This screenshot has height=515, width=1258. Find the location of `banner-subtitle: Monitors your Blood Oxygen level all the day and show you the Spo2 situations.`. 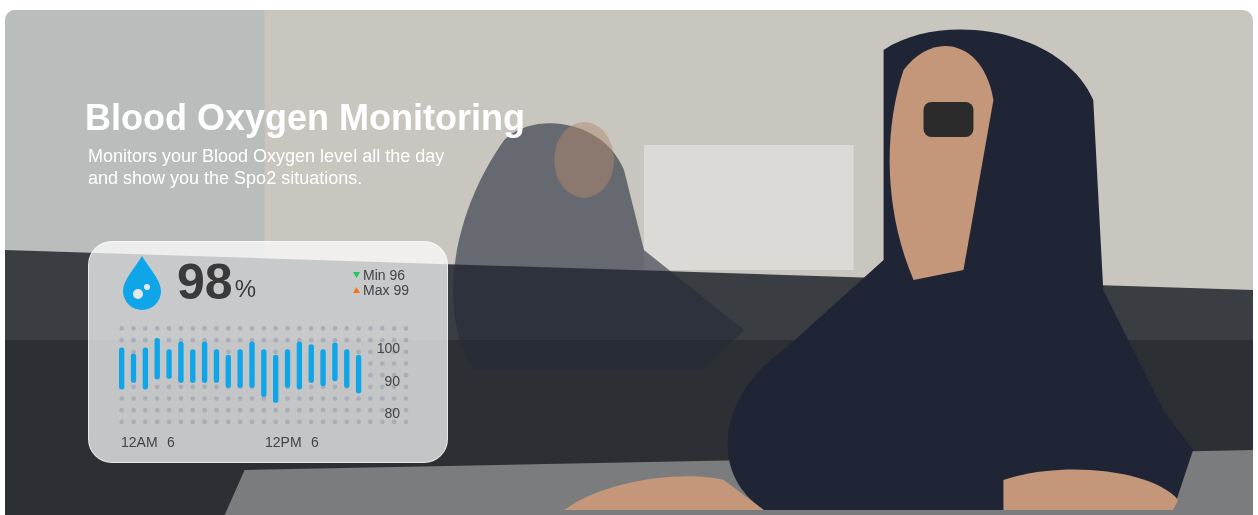

banner-subtitle: Monitors your Blood Oxygen level all the day and show you the Spo2 situations. is located at coordinates (266, 167).